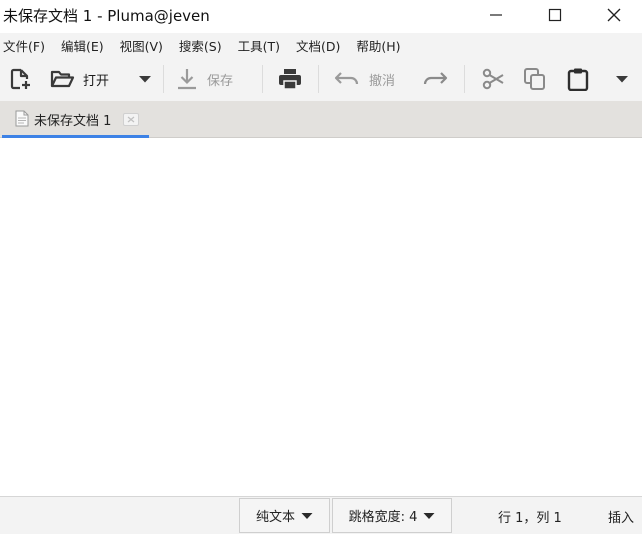  What do you see at coordinates (220, 81) in the screenshot?
I see `save-label: 保存` at bounding box center [220, 81].